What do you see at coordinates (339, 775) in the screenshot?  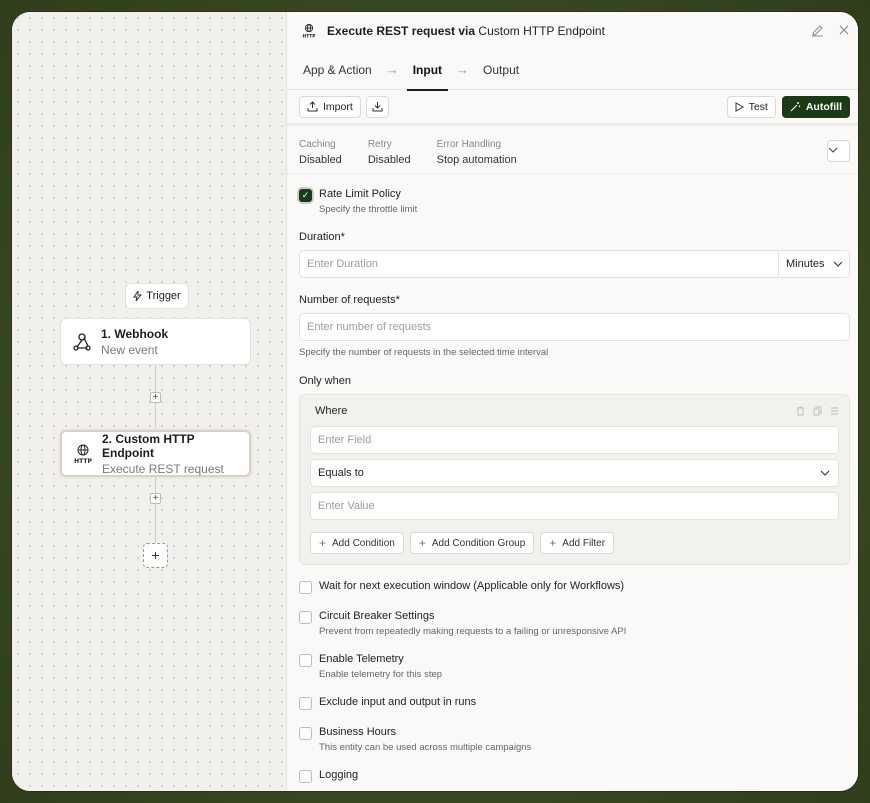 I see `option-label: Logging` at bounding box center [339, 775].